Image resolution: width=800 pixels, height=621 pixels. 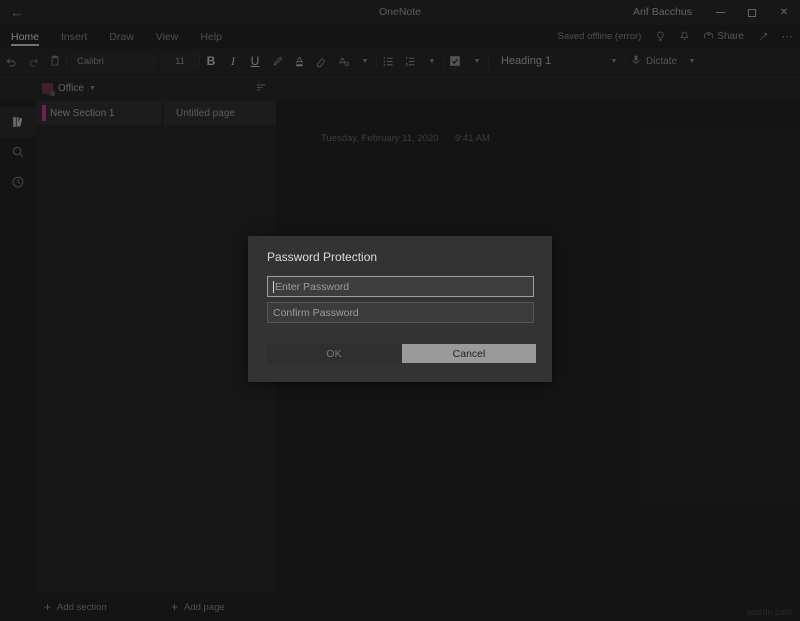 I want to click on confirm-password-input: Confirm Password, so click(x=400, y=312).